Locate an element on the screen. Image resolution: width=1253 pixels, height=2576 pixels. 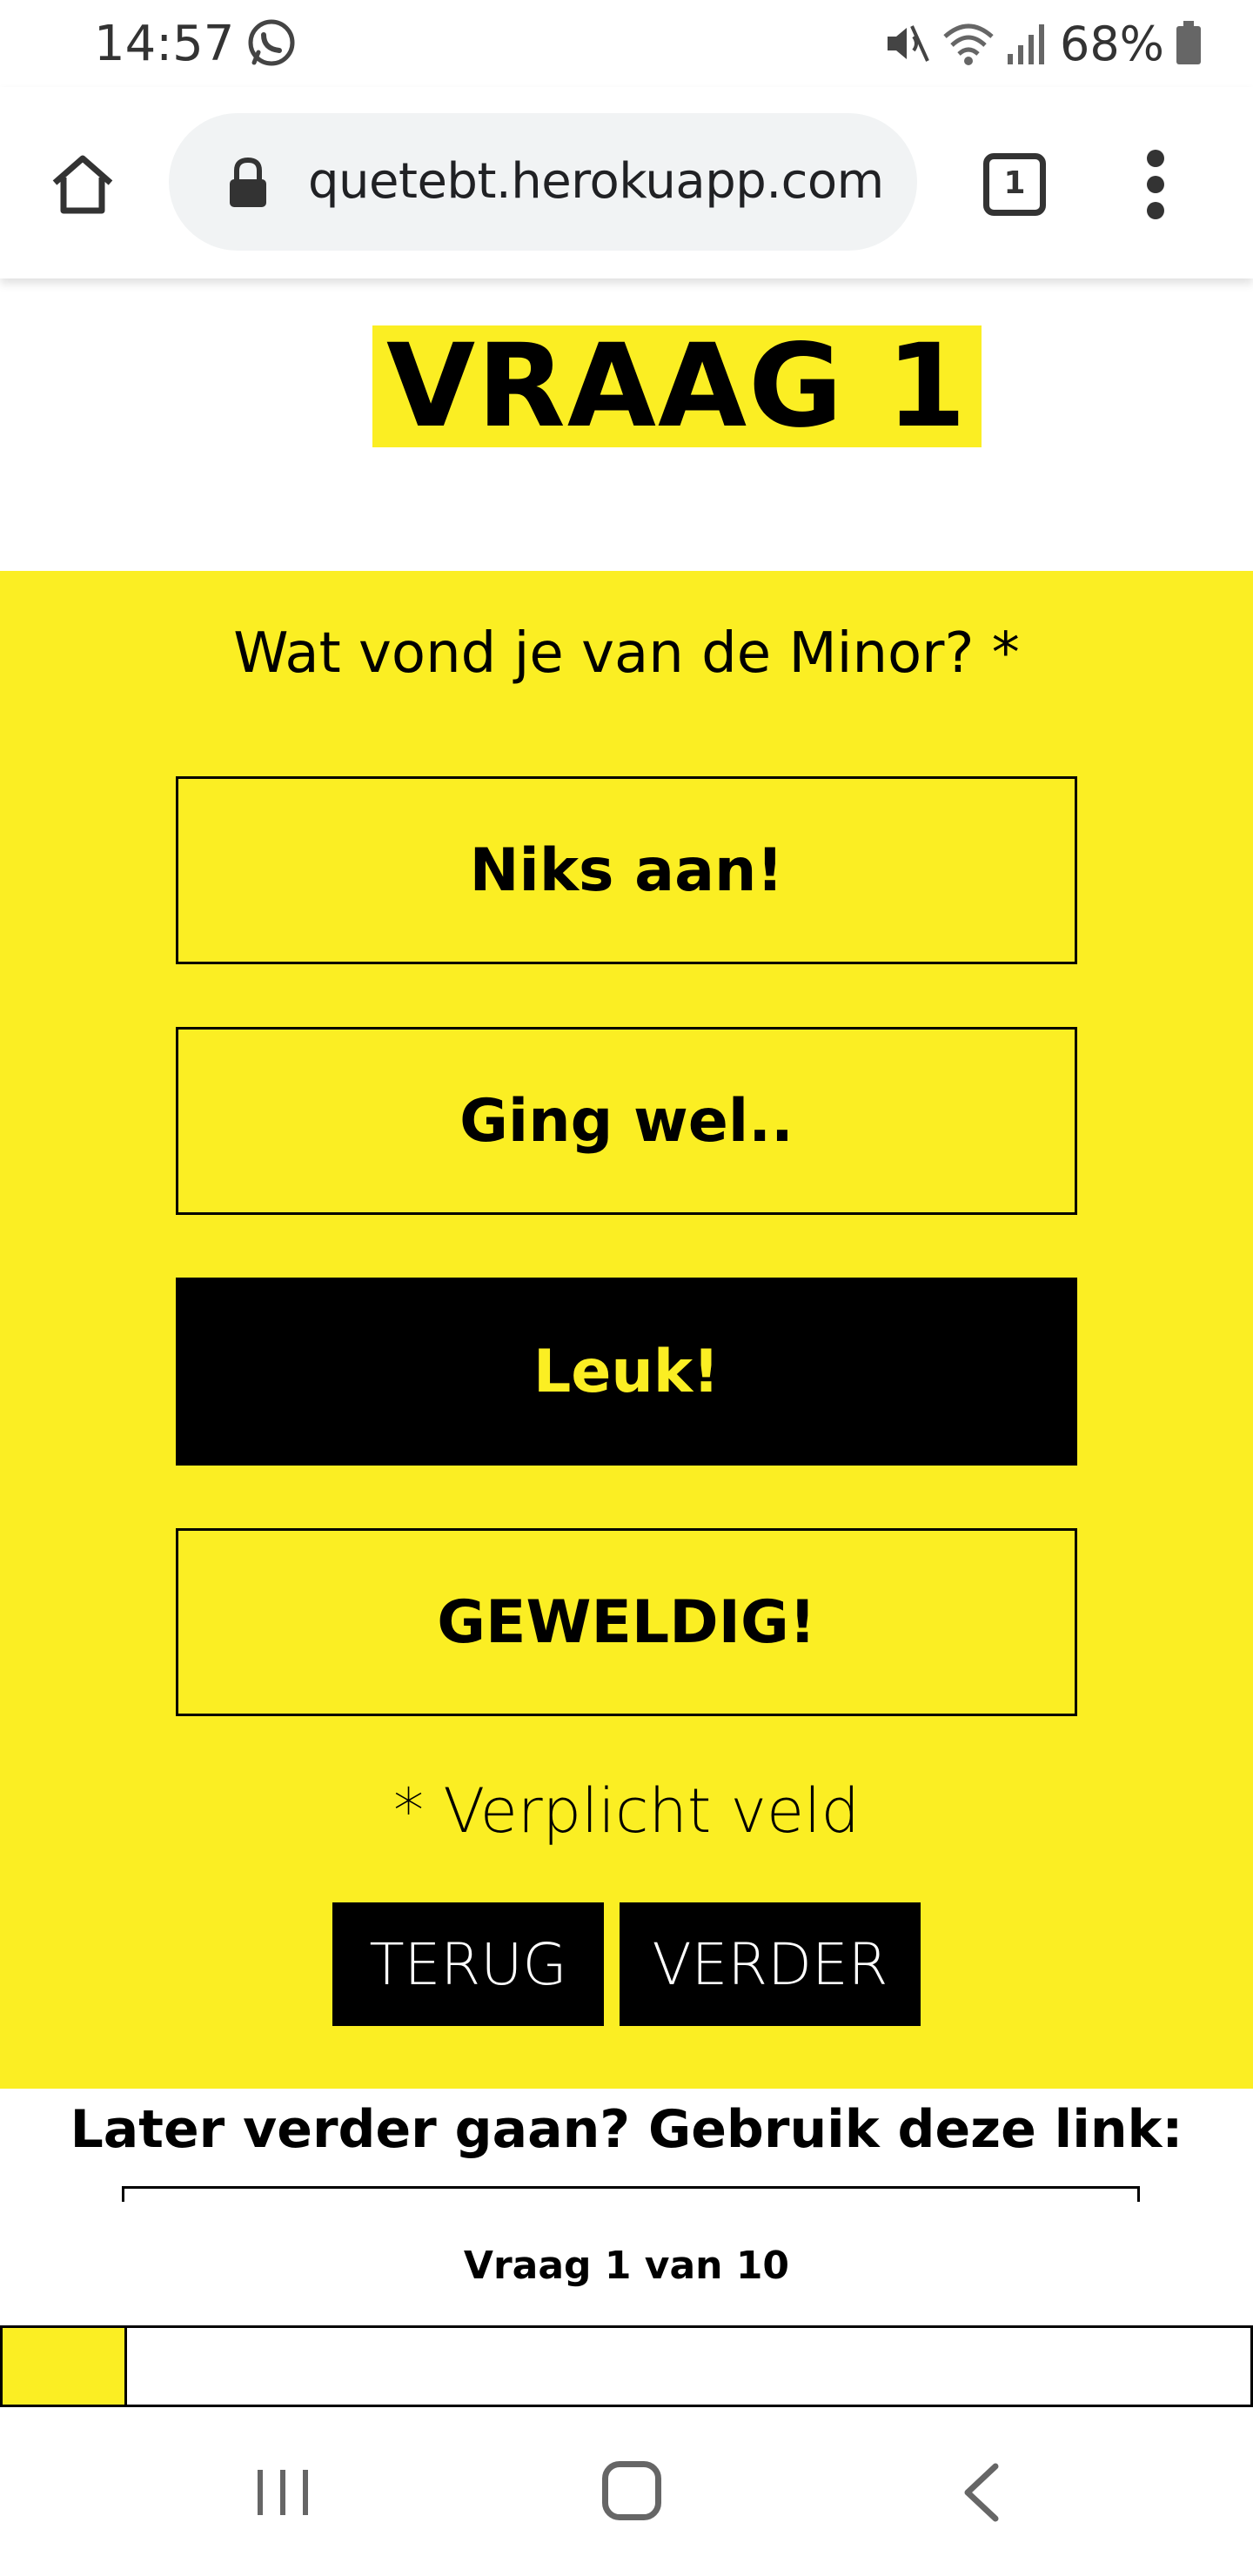
mute-icon is located at coordinates (908, 43).